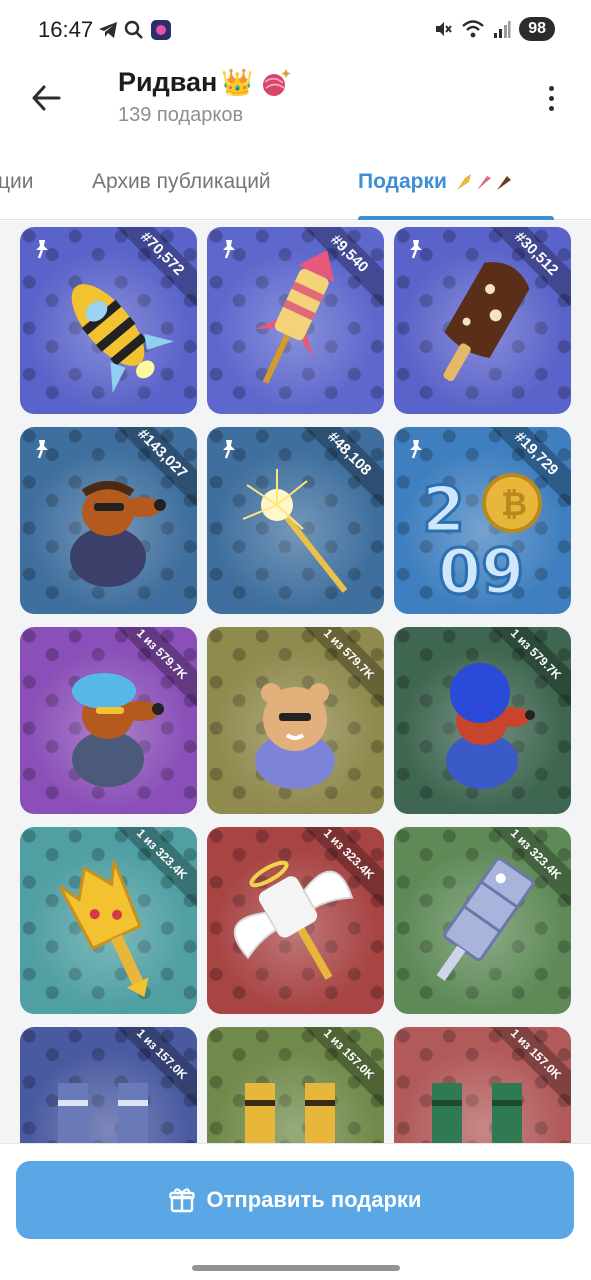 The image size is (591, 1280). What do you see at coordinates (295, 320) in the screenshot?
I see `gift-card: #9,540` at bounding box center [295, 320].